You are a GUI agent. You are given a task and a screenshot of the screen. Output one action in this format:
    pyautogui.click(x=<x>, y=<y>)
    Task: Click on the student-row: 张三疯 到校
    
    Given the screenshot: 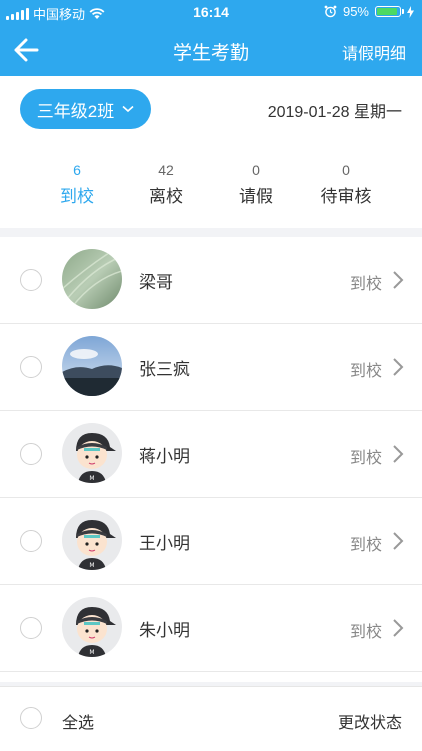 What is the action you would take?
    pyautogui.click(x=211, y=367)
    